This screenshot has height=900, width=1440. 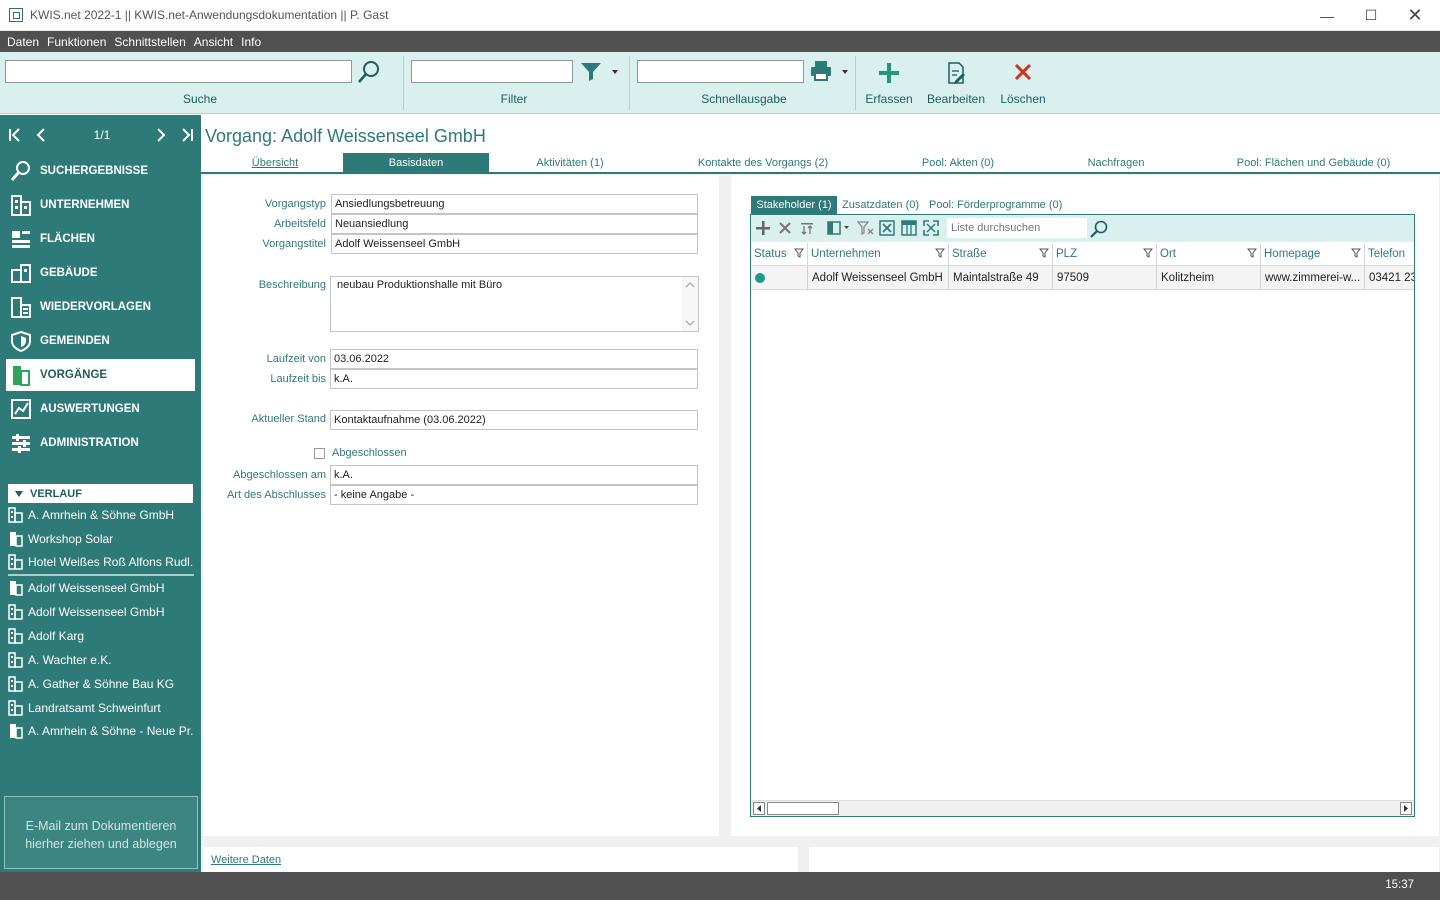 I want to click on textarea-scrollbar, so click(x=690, y=304).